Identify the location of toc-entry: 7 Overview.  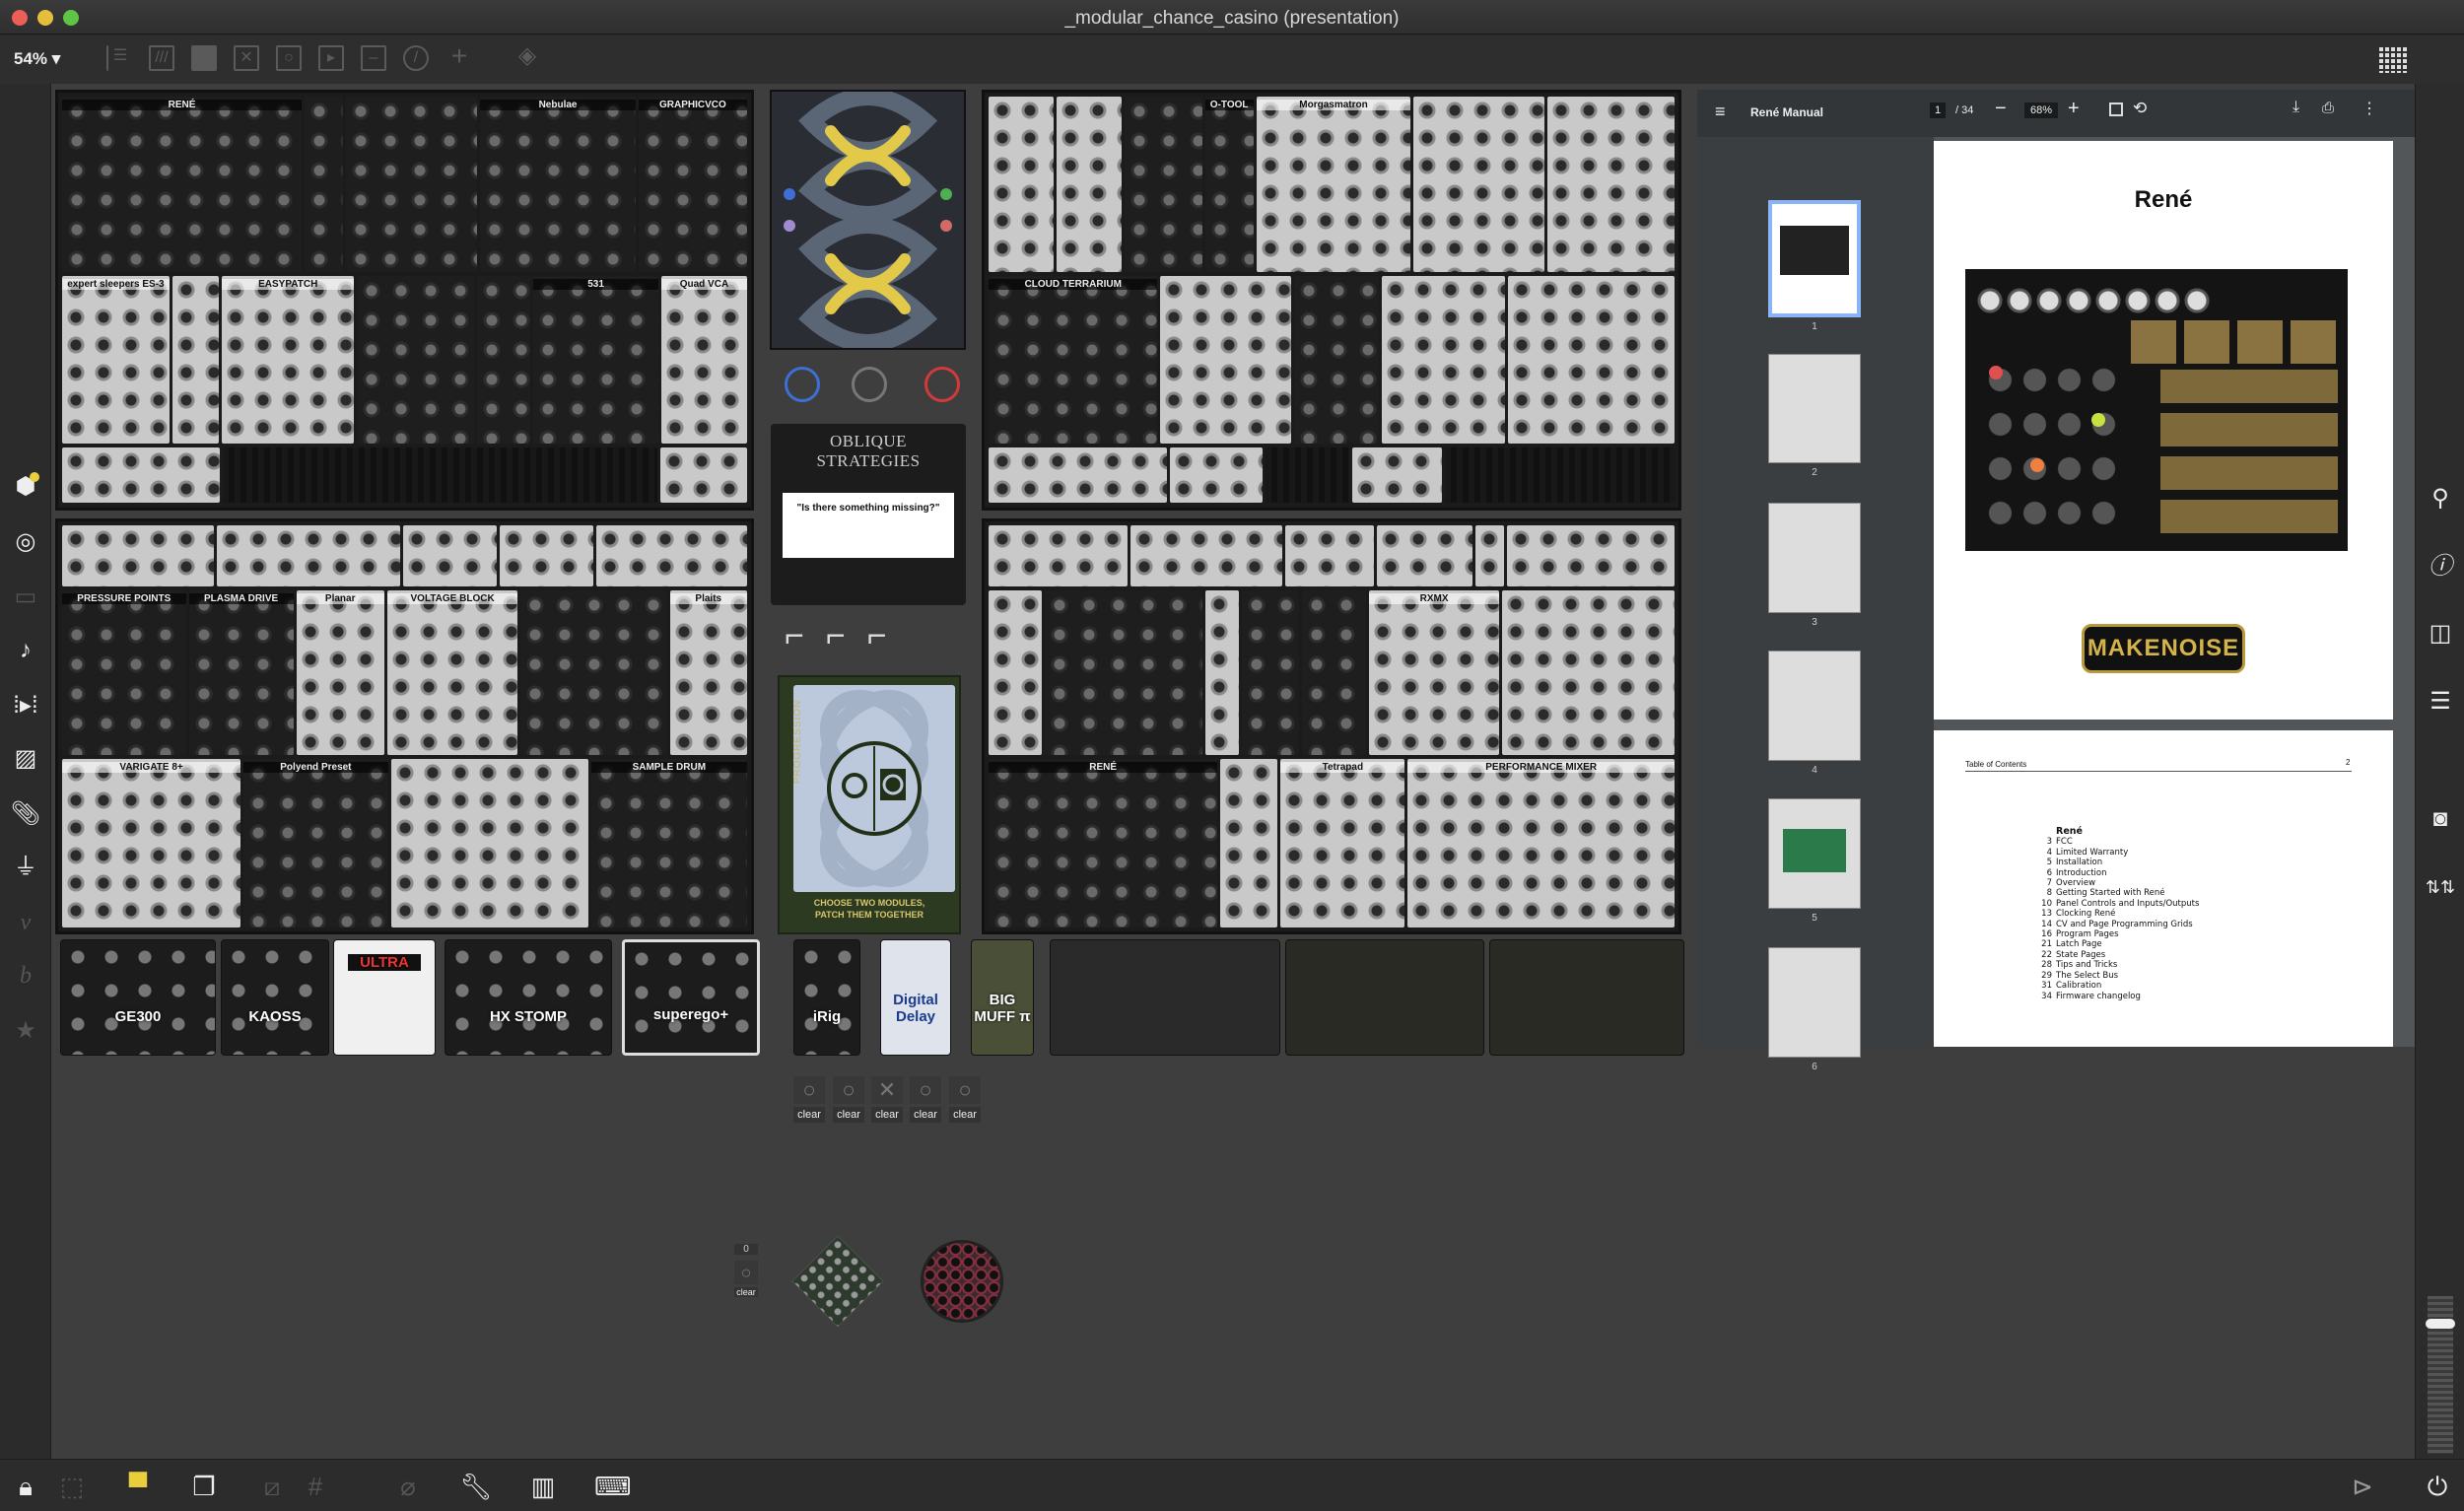
(2117, 883).